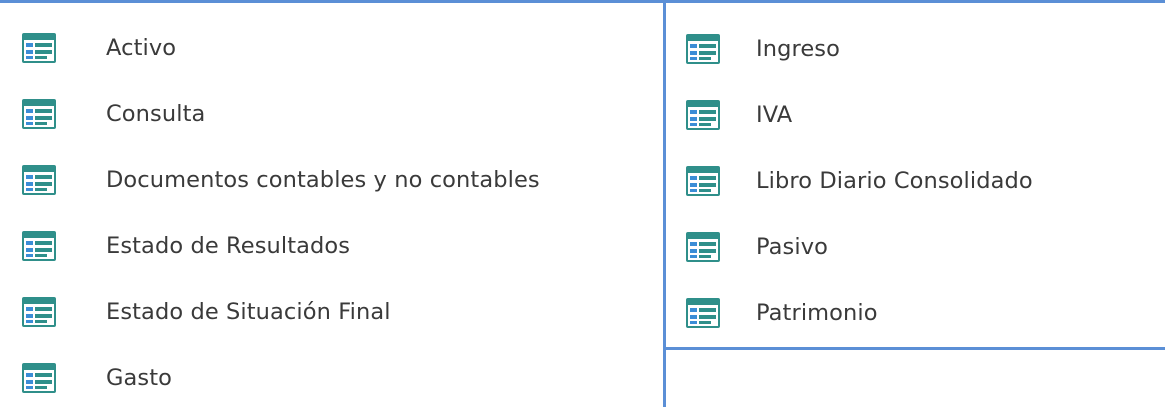 This screenshot has width=1165, height=411. What do you see at coordinates (915, 313) in the screenshot?
I see `form-item-patrimonio: Patrimonio` at bounding box center [915, 313].